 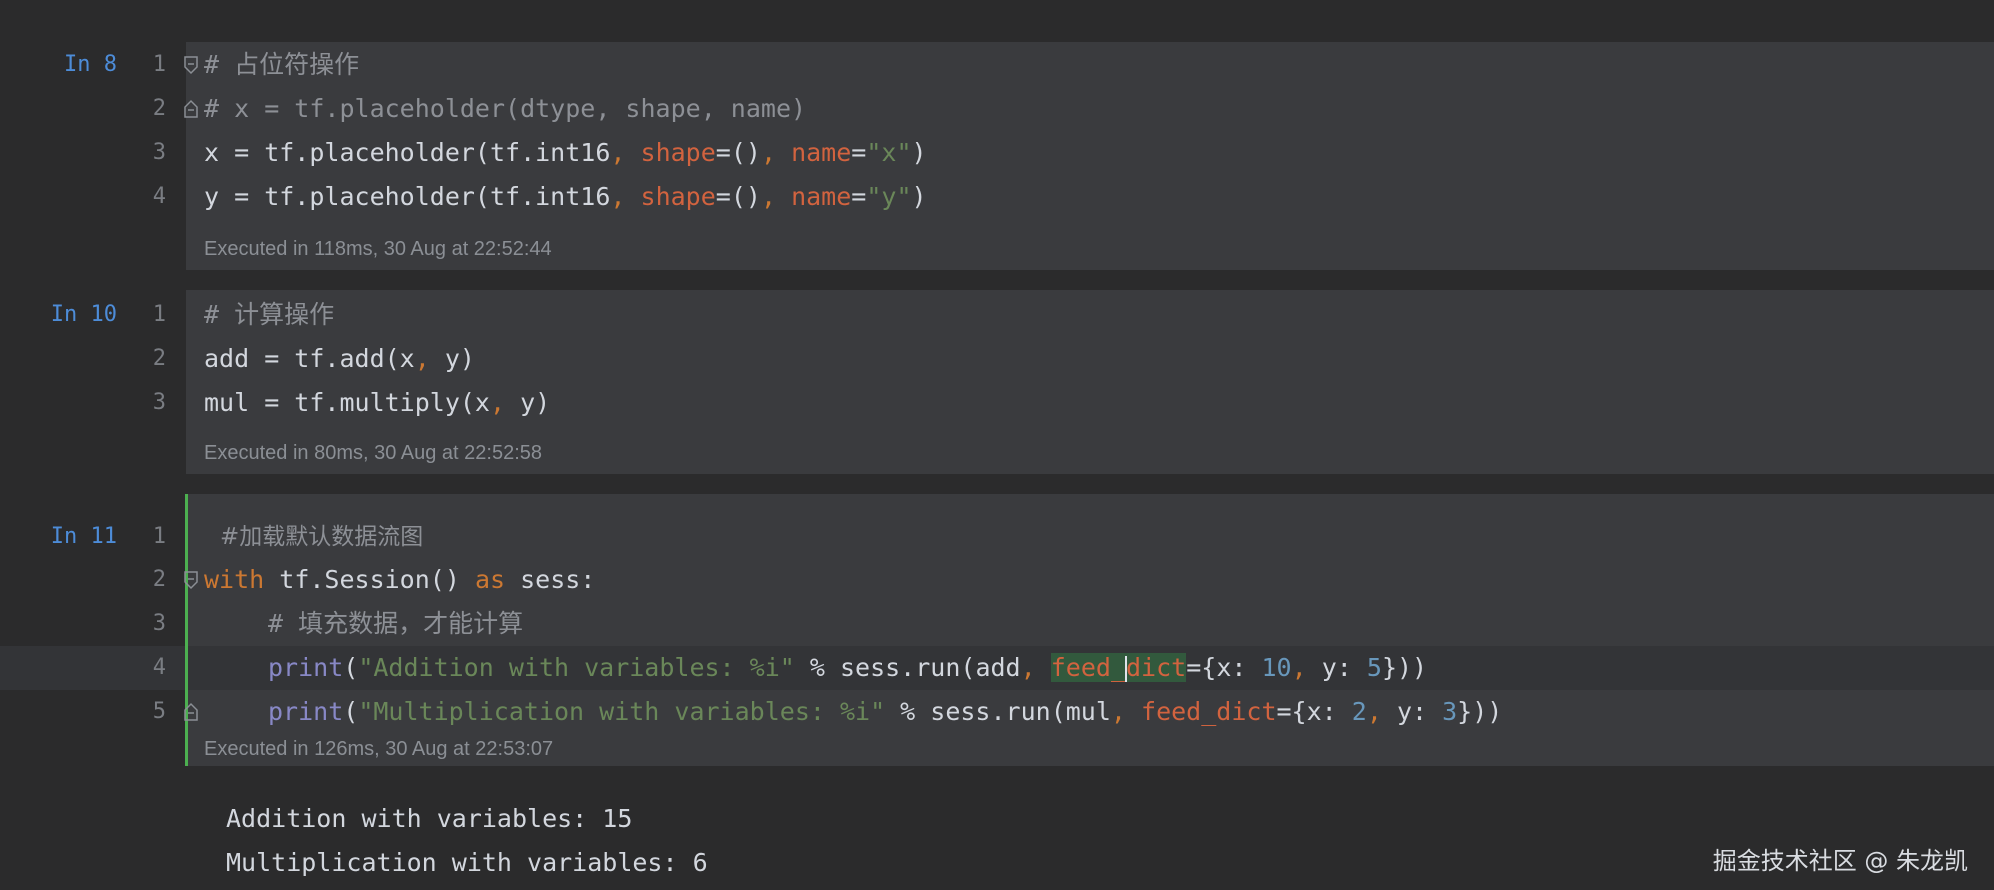 What do you see at coordinates (467, 862) in the screenshot?
I see `cell-output-line: Multiplication with variables: 6` at bounding box center [467, 862].